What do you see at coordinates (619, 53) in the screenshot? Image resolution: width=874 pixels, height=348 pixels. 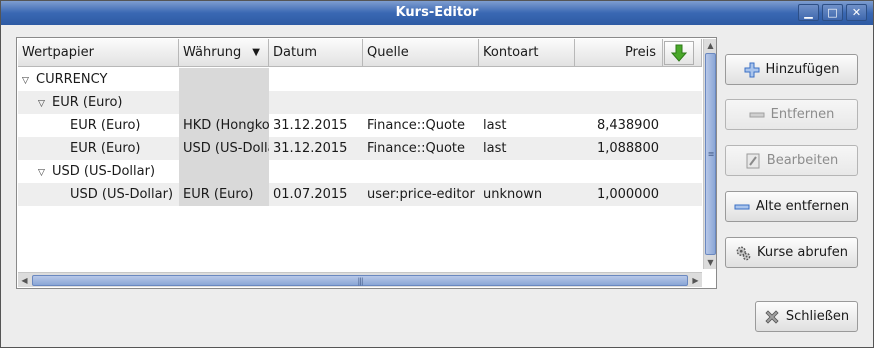 I see `column-header-preis: Preis` at bounding box center [619, 53].